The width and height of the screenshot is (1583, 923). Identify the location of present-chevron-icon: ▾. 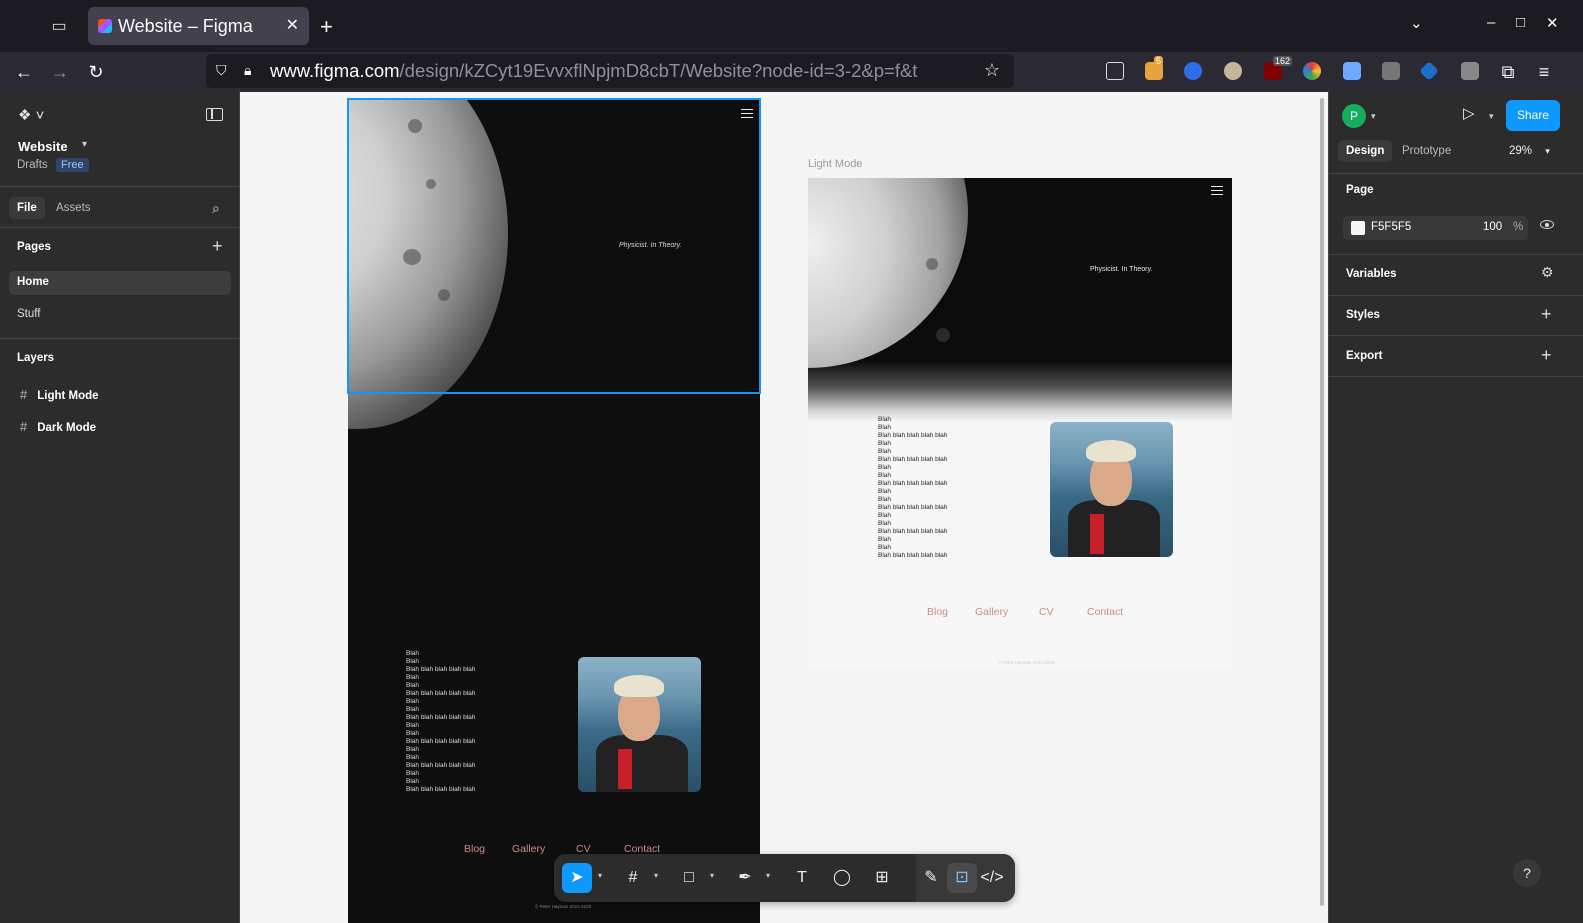
(1491, 116).